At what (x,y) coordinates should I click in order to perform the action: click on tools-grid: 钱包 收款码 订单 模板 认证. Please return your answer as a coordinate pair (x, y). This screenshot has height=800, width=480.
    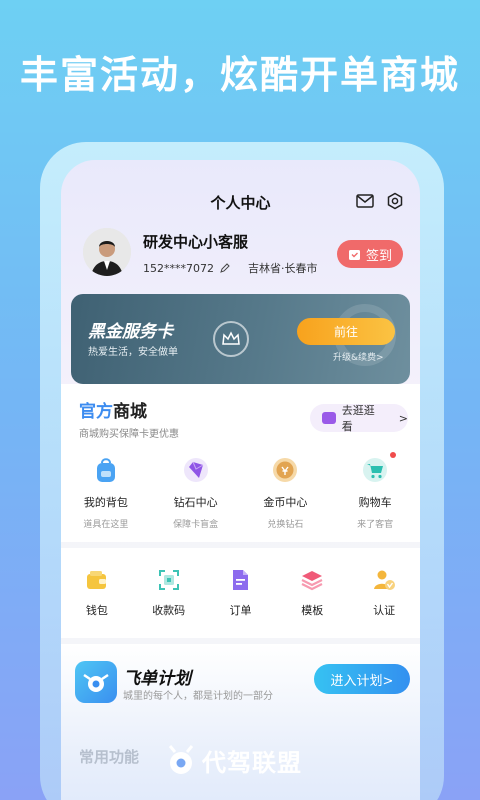
    Looking at the image, I should click on (240, 593).